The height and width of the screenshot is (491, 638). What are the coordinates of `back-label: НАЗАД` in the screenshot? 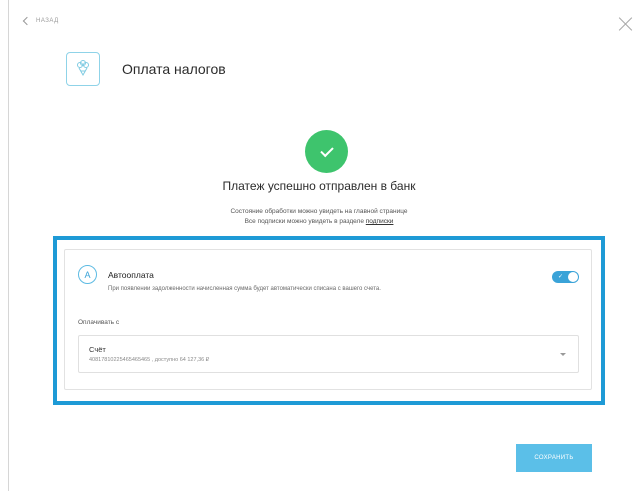 It's located at (47, 21).